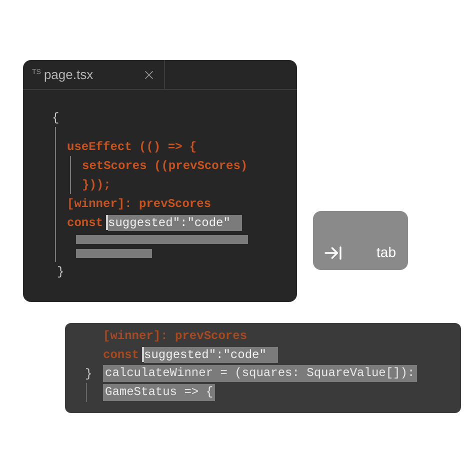  I want to click on selected-code: GameStatus => {, so click(159, 392).